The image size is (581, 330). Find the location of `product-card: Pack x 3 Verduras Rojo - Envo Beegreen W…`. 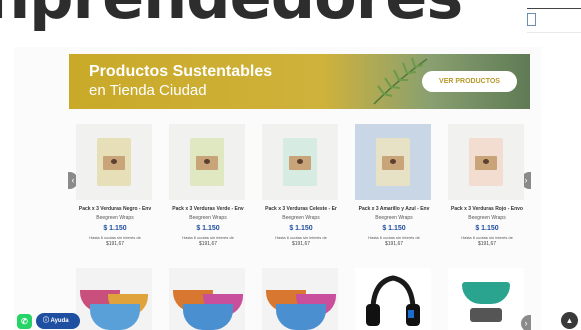

product-card: Pack x 3 Verduras Rojo - Envo Beegreen W… is located at coordinates (487, 187).